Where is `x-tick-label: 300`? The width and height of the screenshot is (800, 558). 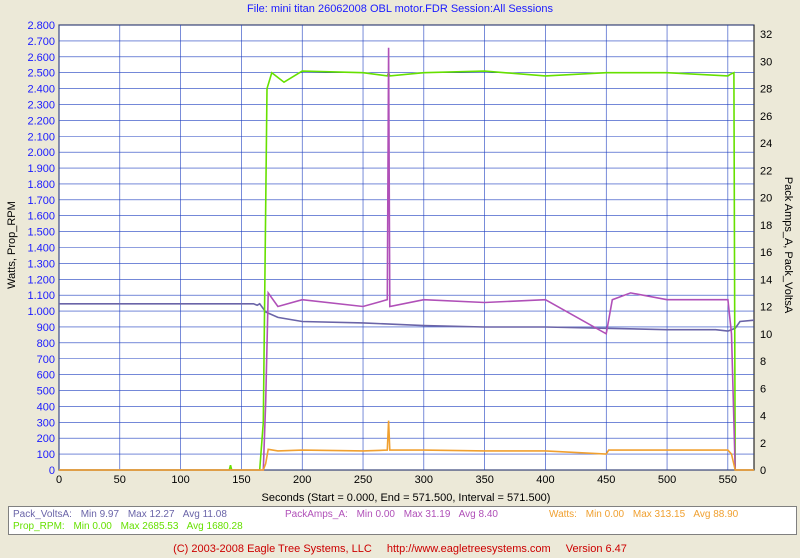
x-tick-label: 300 is located at coordinates (424, 480).